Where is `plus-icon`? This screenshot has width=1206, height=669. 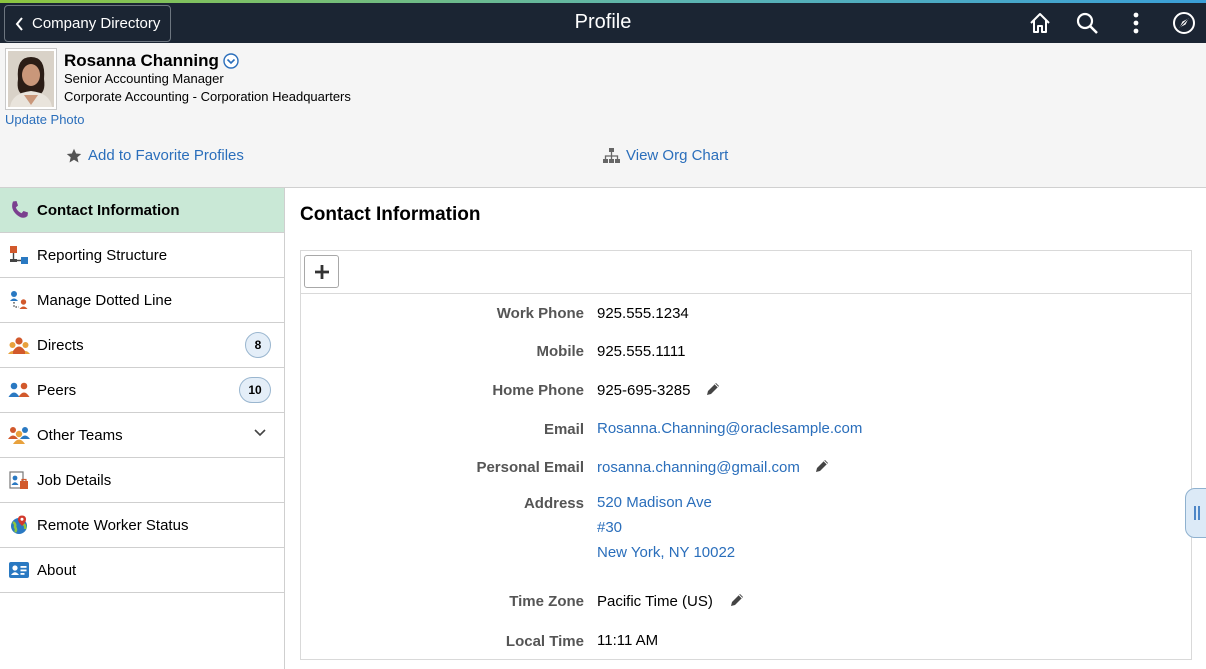 plus-icon is located at coordinates (321, 271).